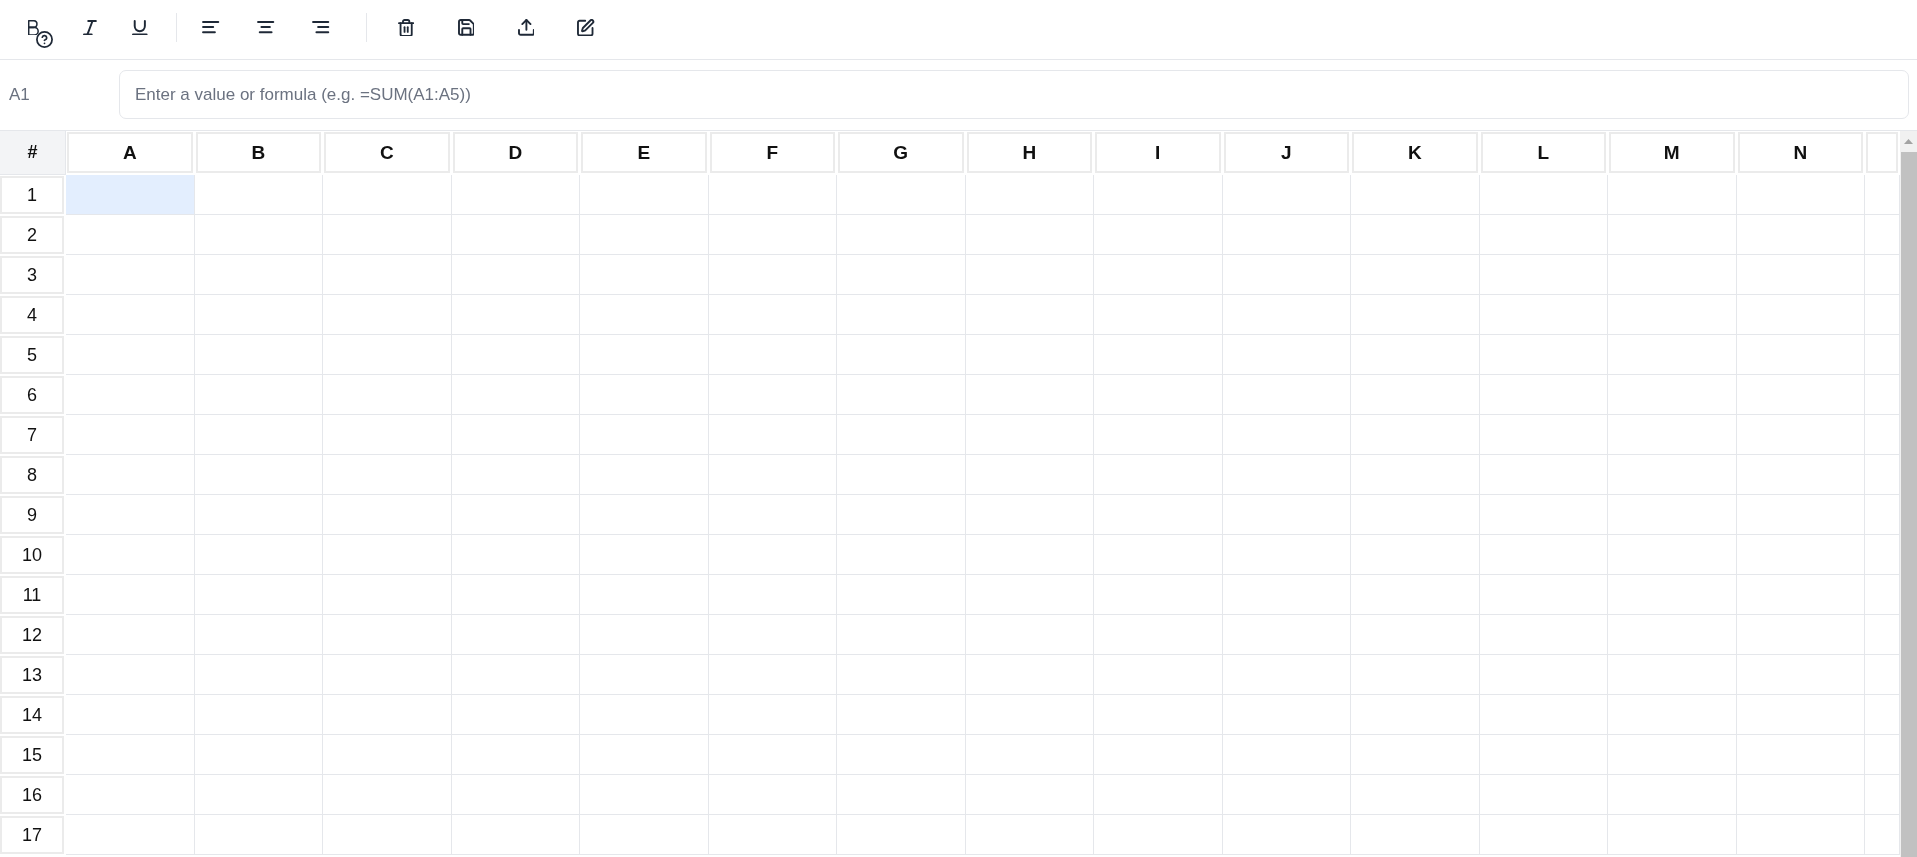 The height and width of the screenshot is (857, 1917). Describe the element at coordinates (32, 435) in the screenshot. I see `row-header: 7` at that location.